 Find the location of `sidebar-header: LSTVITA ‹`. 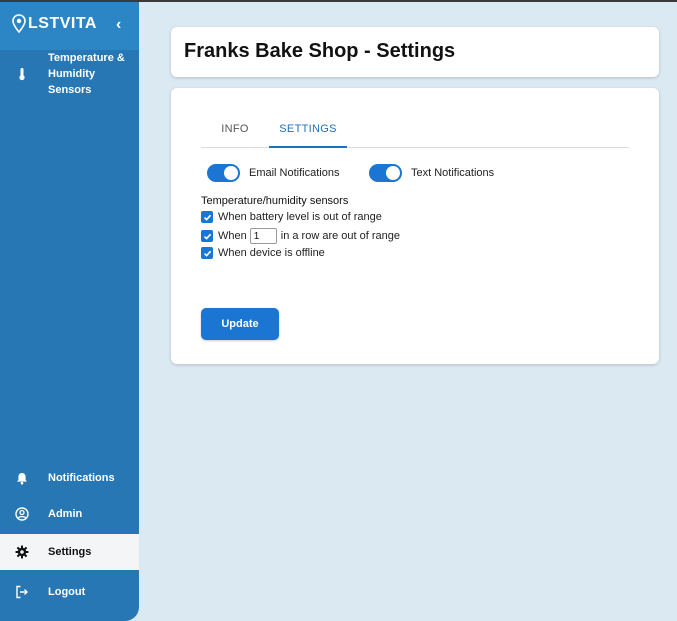

sidebar-header: LSTVITA ‹ is located at coordinates (69, 26).